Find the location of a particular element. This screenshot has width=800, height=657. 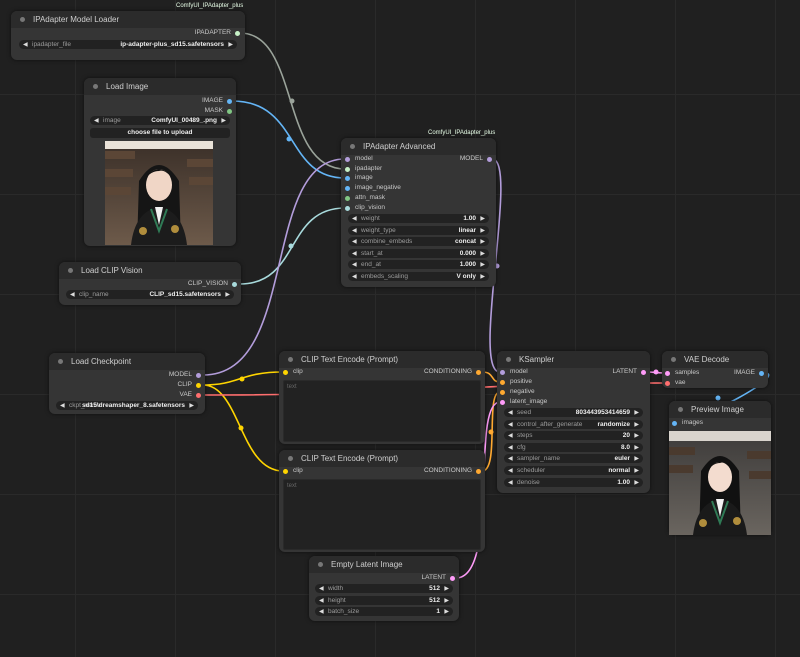

widget-batch-size: ◀ batch_size 1 ▶ is located at coordinates (384, 611).